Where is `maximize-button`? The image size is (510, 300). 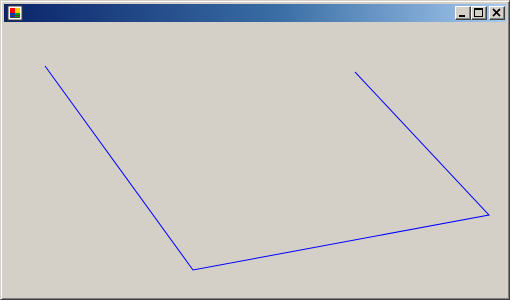
maximize-button is located at coordinates (479, 13).